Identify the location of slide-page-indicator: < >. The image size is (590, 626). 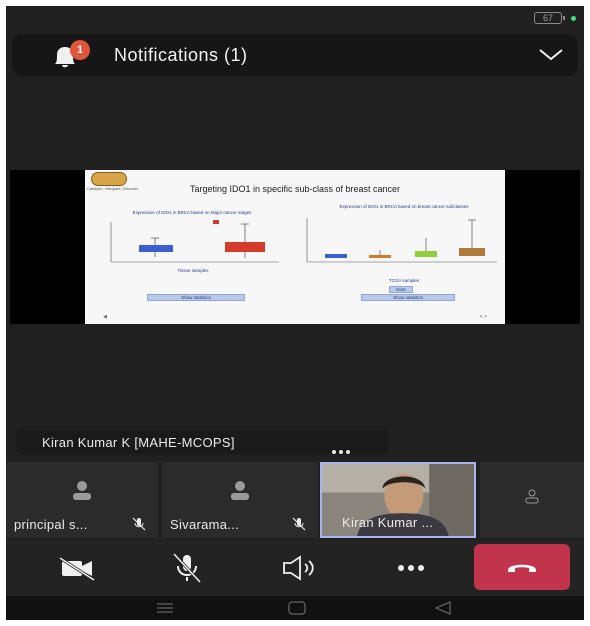
(483, 317).